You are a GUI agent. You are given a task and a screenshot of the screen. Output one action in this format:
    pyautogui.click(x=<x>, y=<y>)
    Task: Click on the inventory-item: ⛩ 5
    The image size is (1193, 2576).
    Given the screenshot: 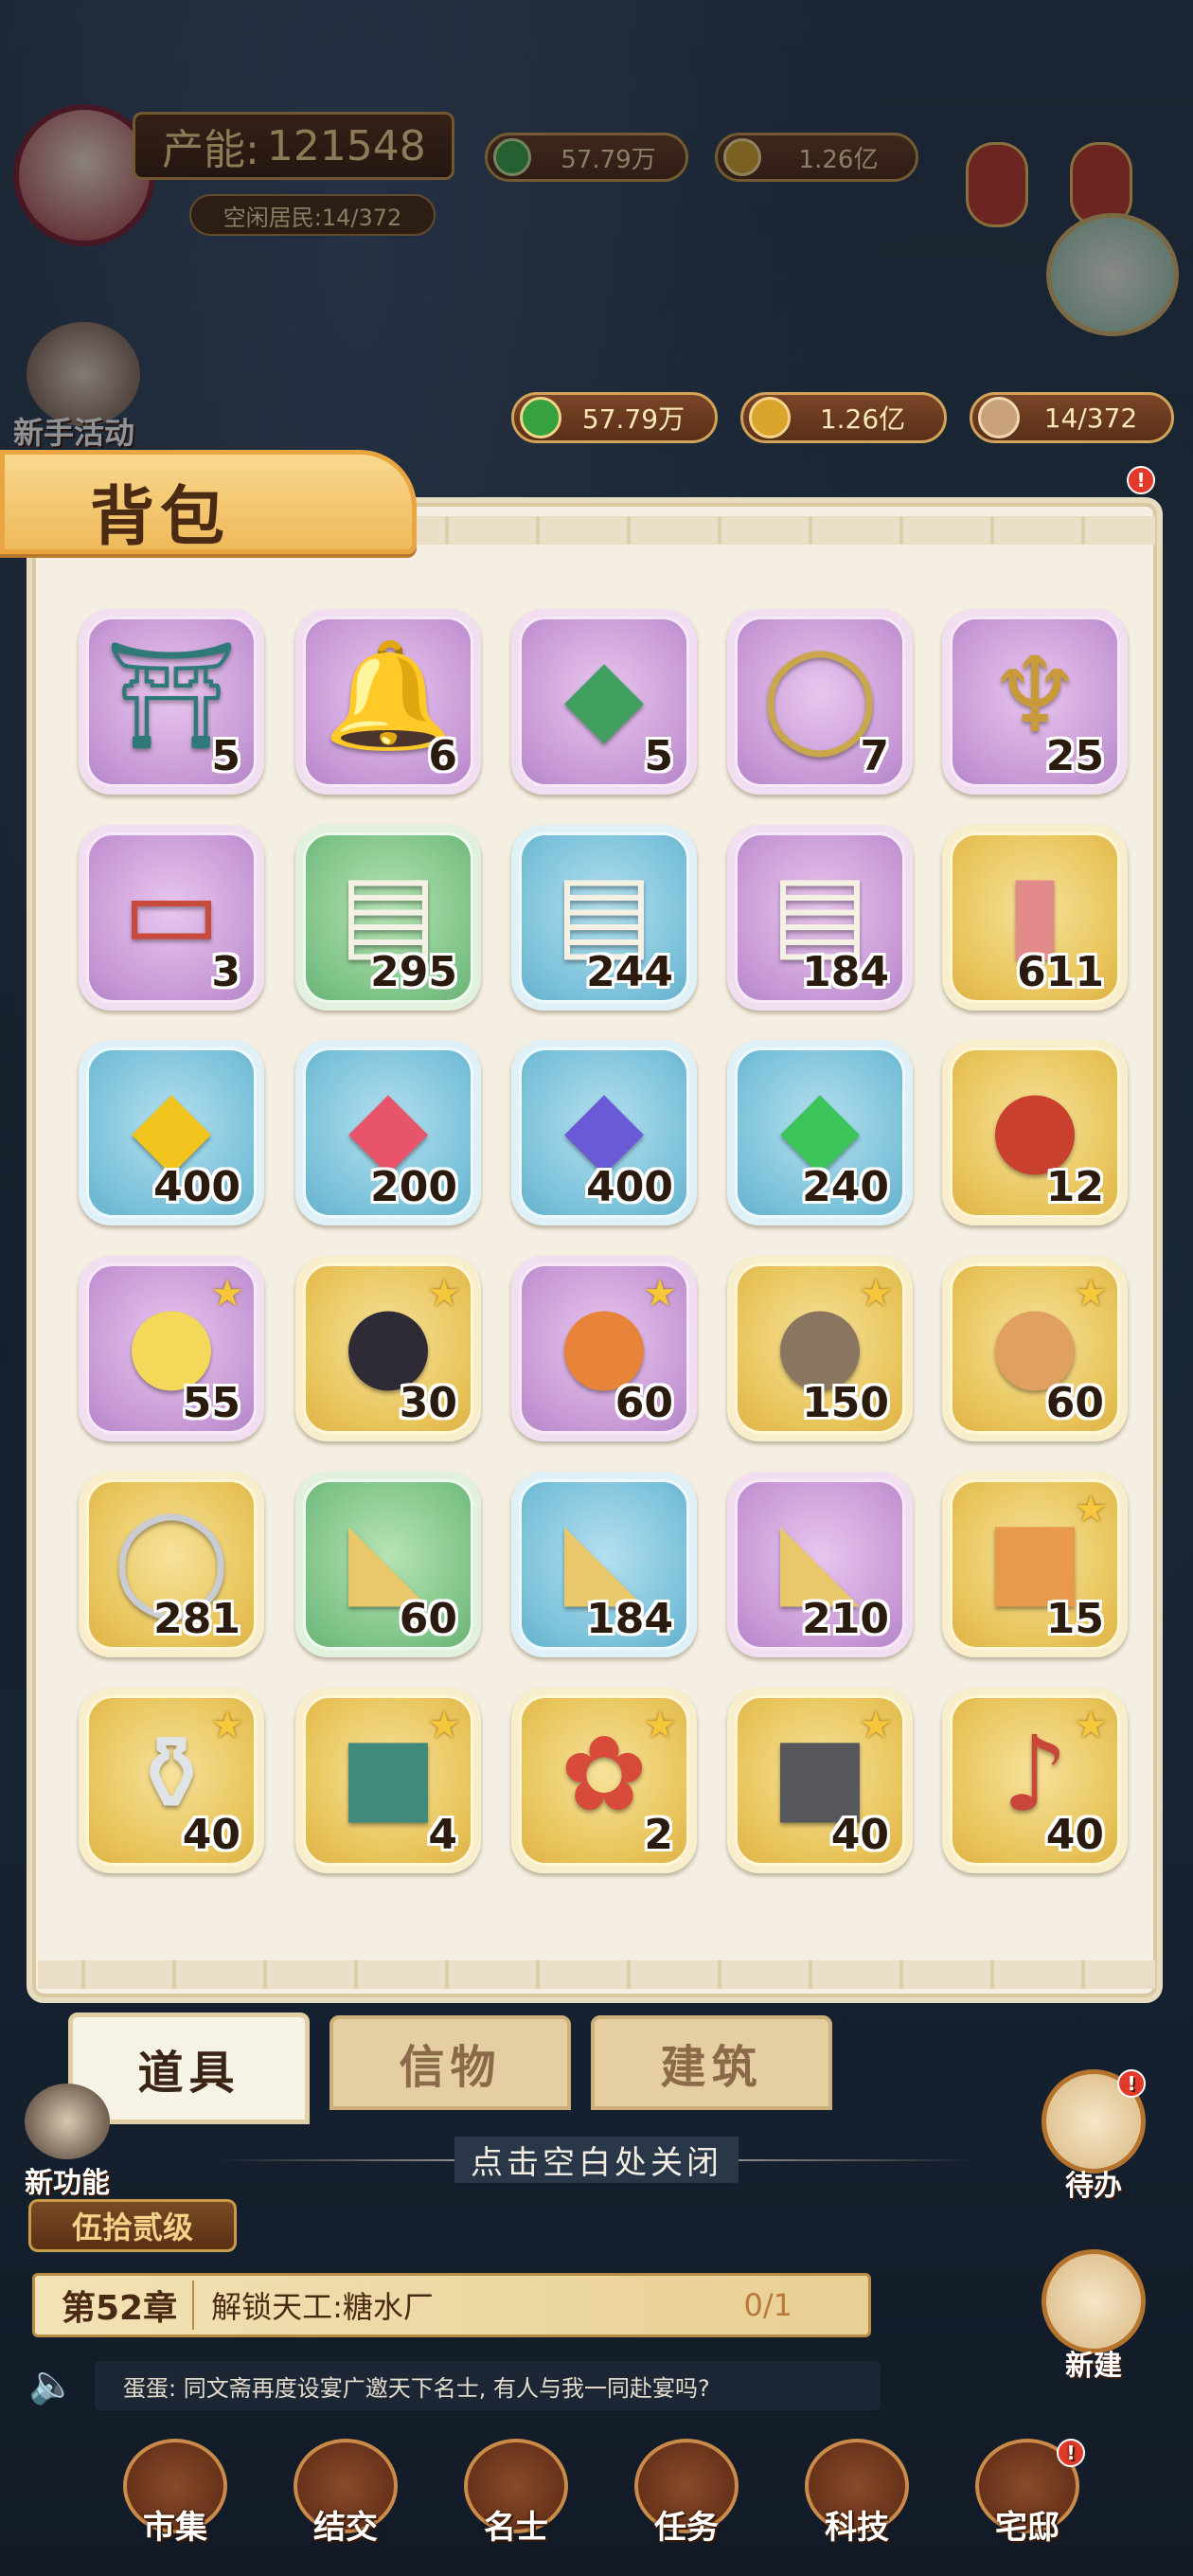 What is the action you would take?
    pyautogui.click(x=171, y=702)
    